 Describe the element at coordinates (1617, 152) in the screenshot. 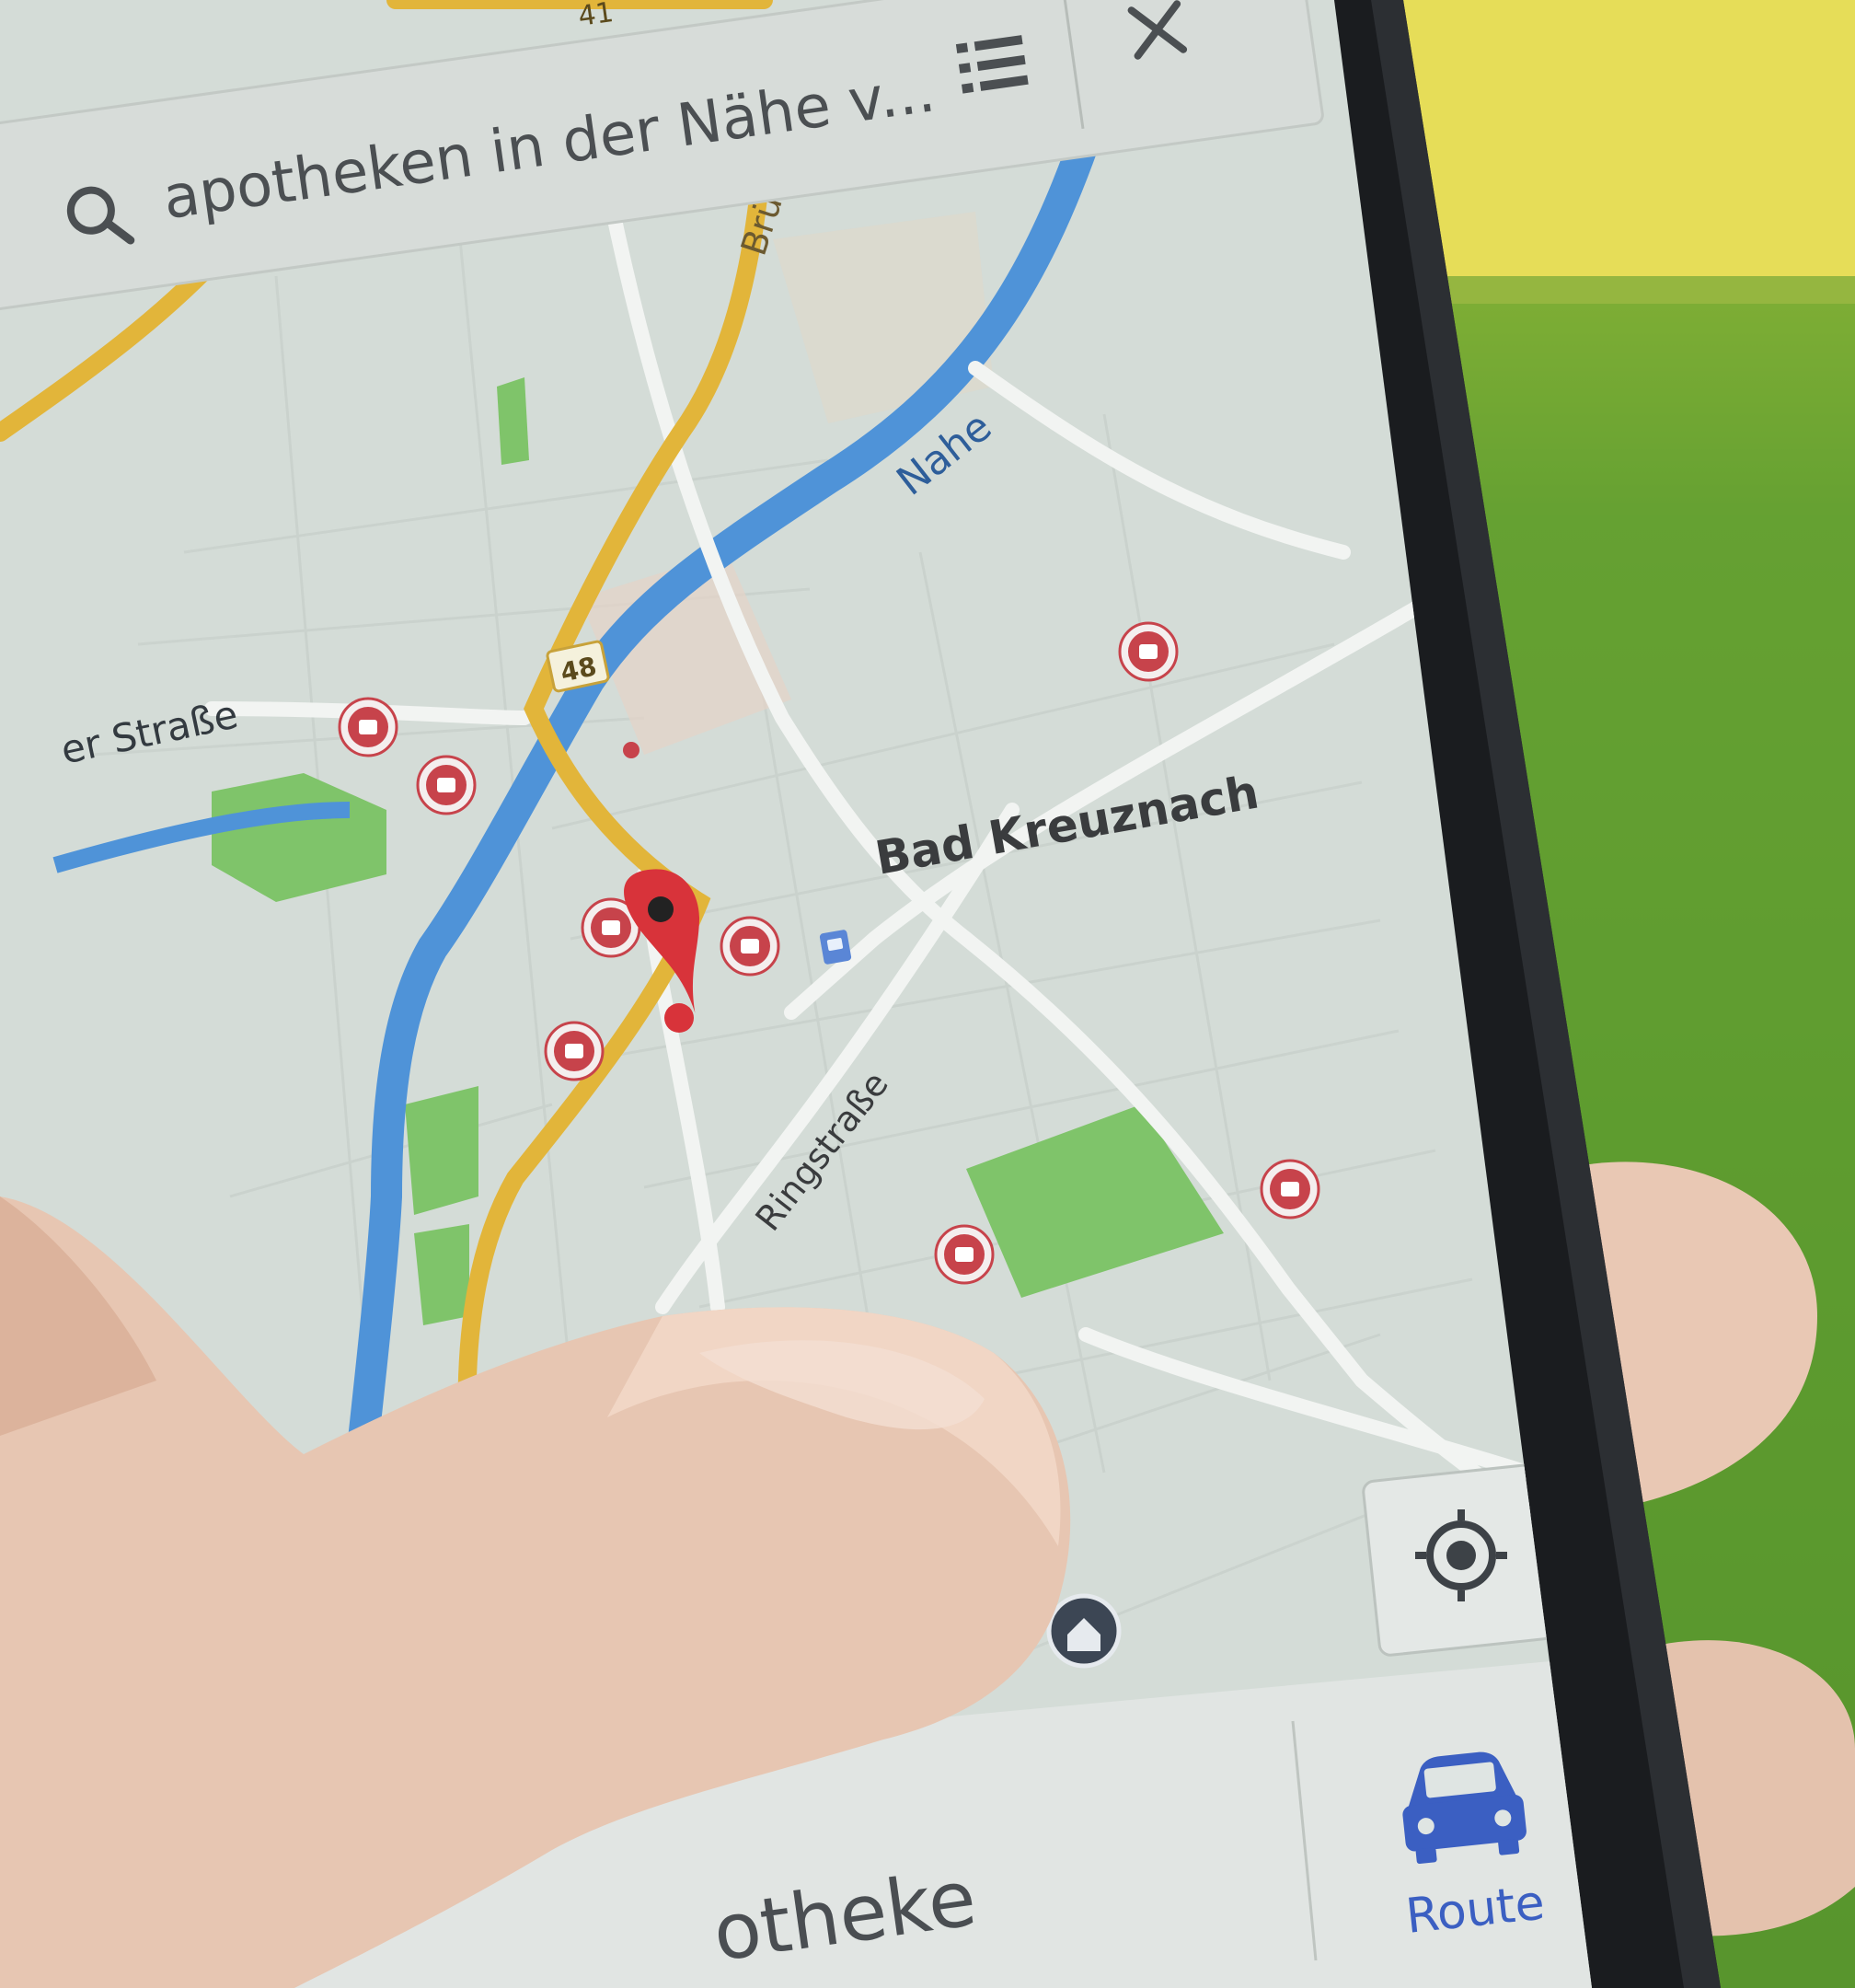

I see `background-yellow` at that location.